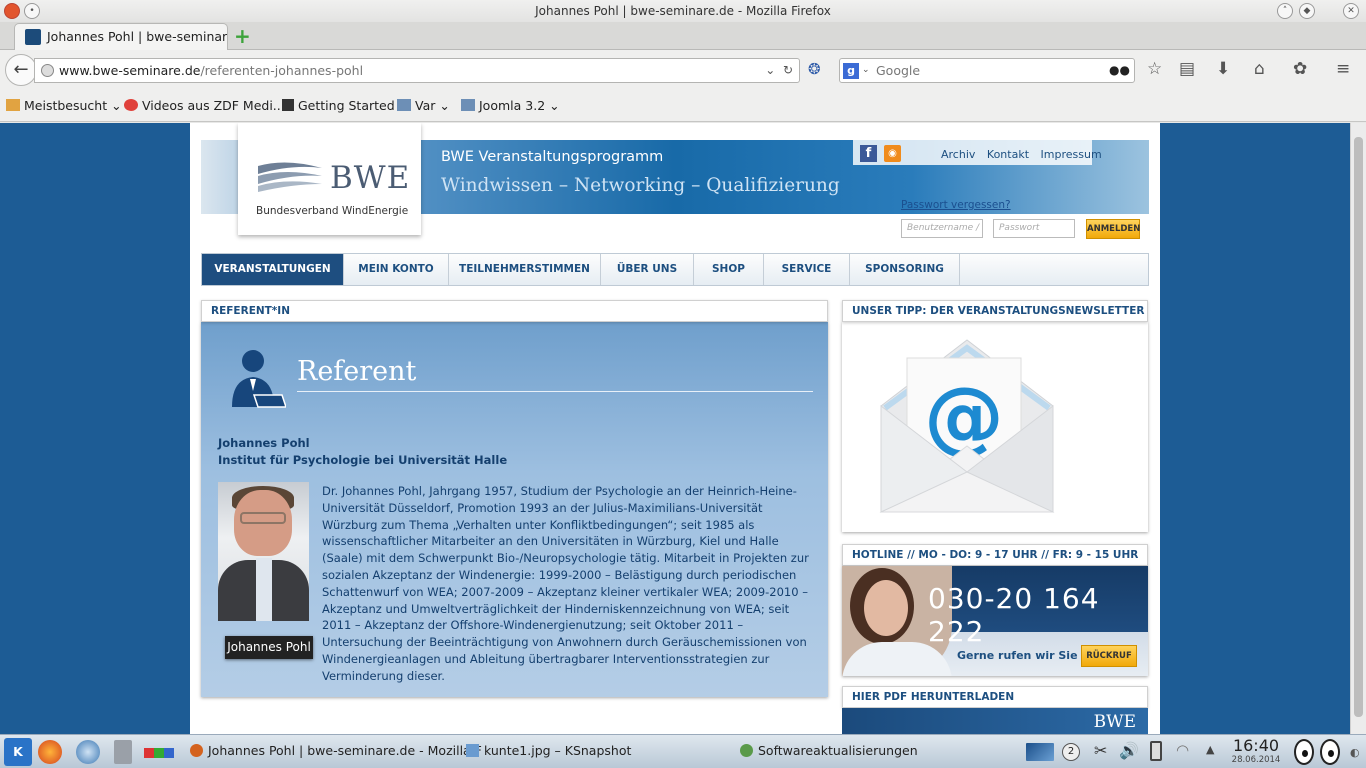 This screenshot has width=1366, height=768. What do you see at coordinates (729, 269) in the screenshot?
I see `nav-shop: SHOP` at bounding box center [729, 269].